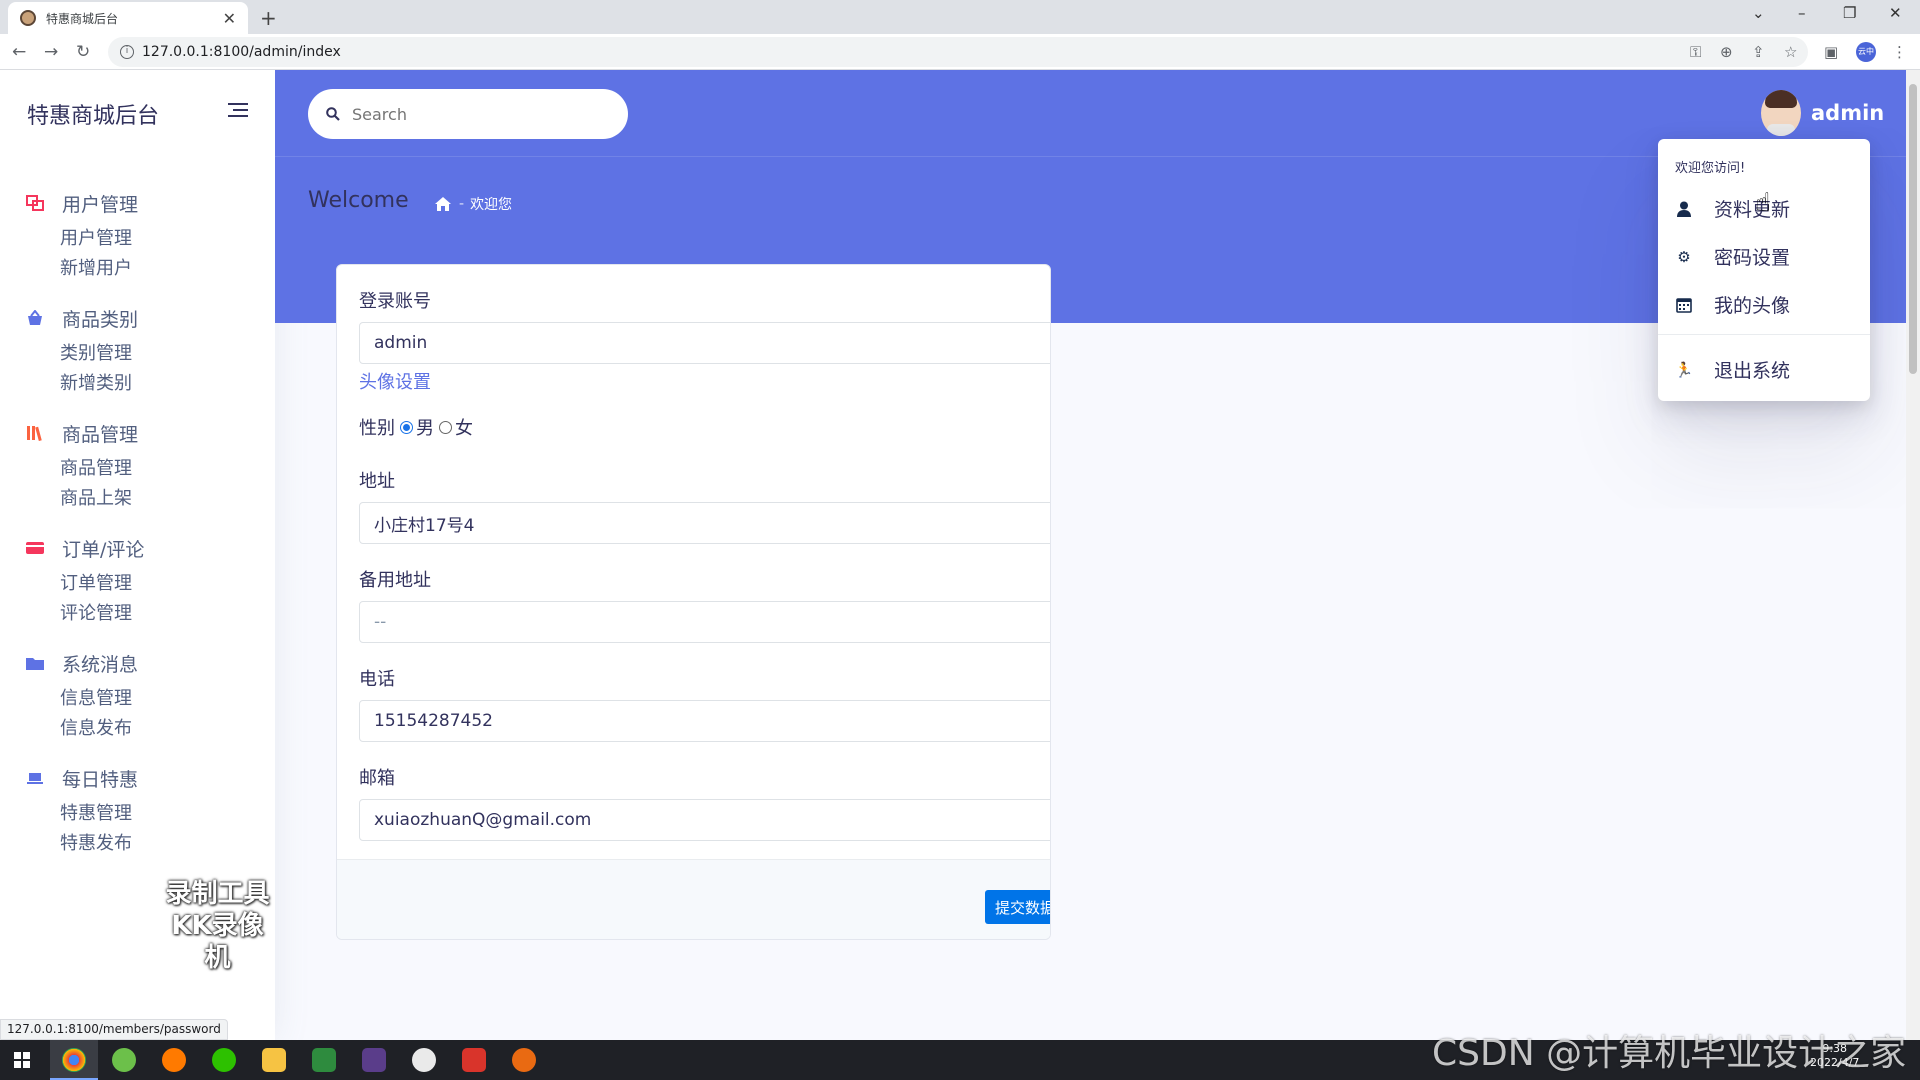 This screenshot has width=1920, height=1080. I want to click on minimize-icon: –, so click(1802, 13).